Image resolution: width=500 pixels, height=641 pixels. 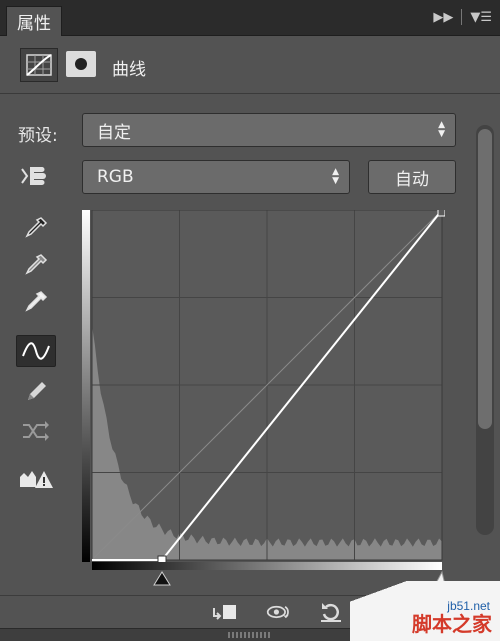 I want to click on titlebar-controls: ▶▶ ▼☰, so click(x=462, y=17).